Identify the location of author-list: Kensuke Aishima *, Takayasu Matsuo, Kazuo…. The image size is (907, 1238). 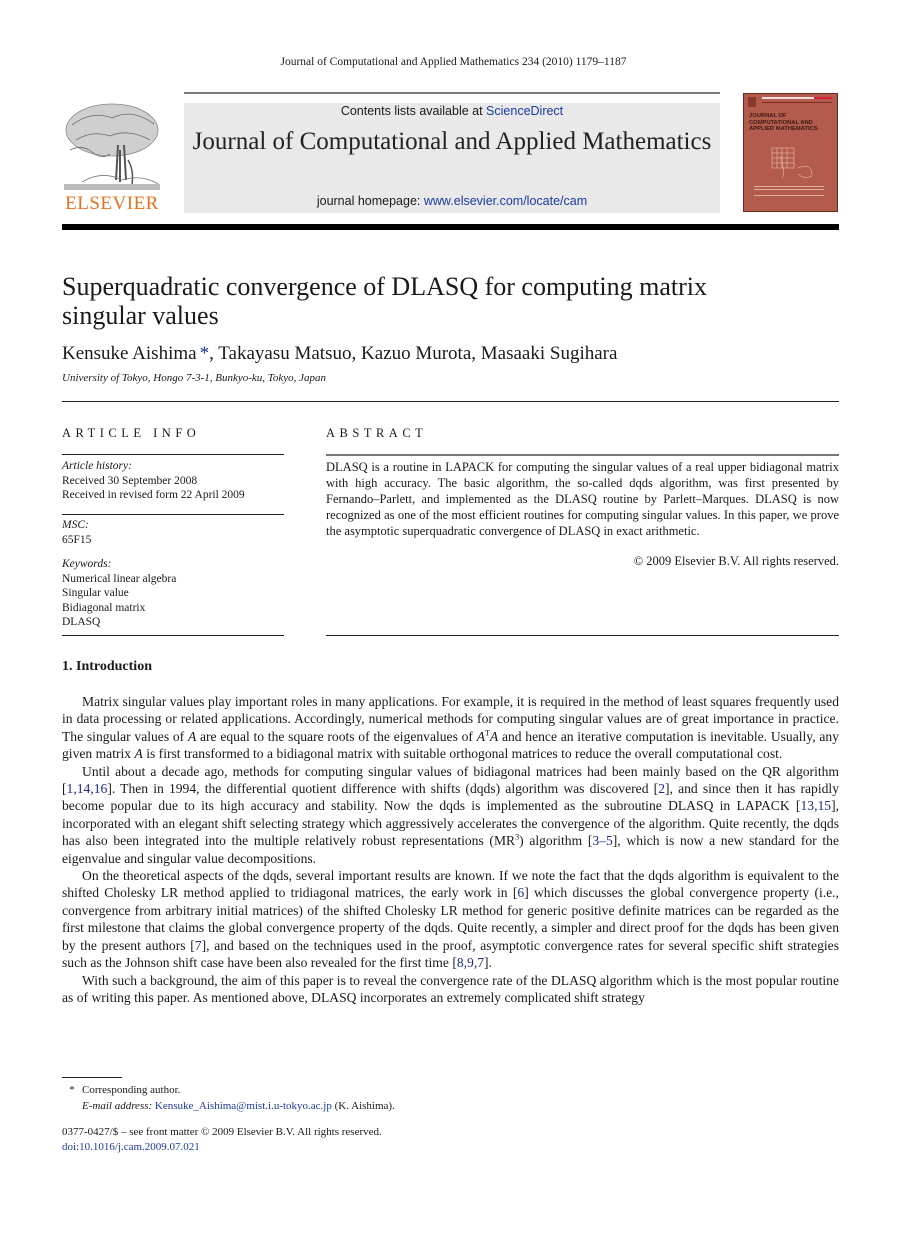
(339, 354).